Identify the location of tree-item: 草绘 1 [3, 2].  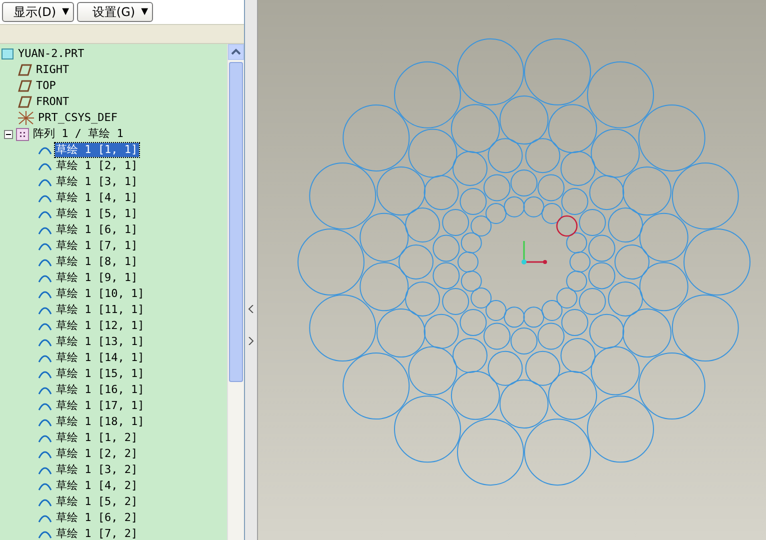
(97, 470).